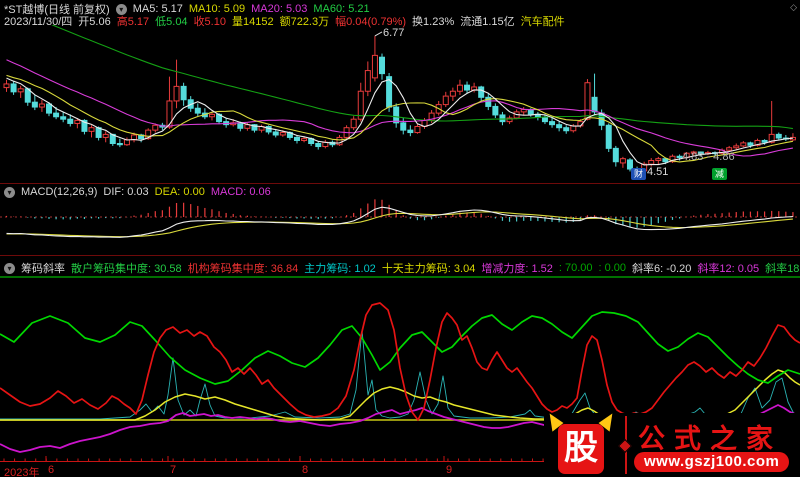 This screenshot has width=800, height=477. I want to click on quote-date: 2023/11/30/四, so click(38, 22).